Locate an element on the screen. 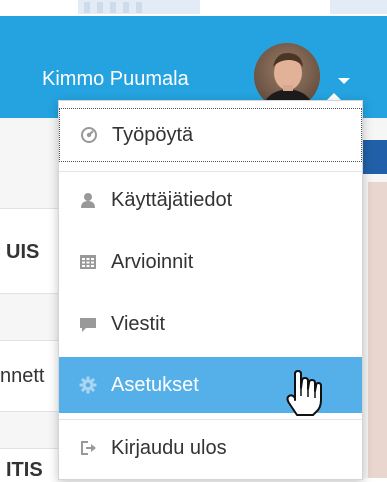 Image resolution: width=387 pixels, height=482 pixels. background-page-left is located at coordinates (31, 298).